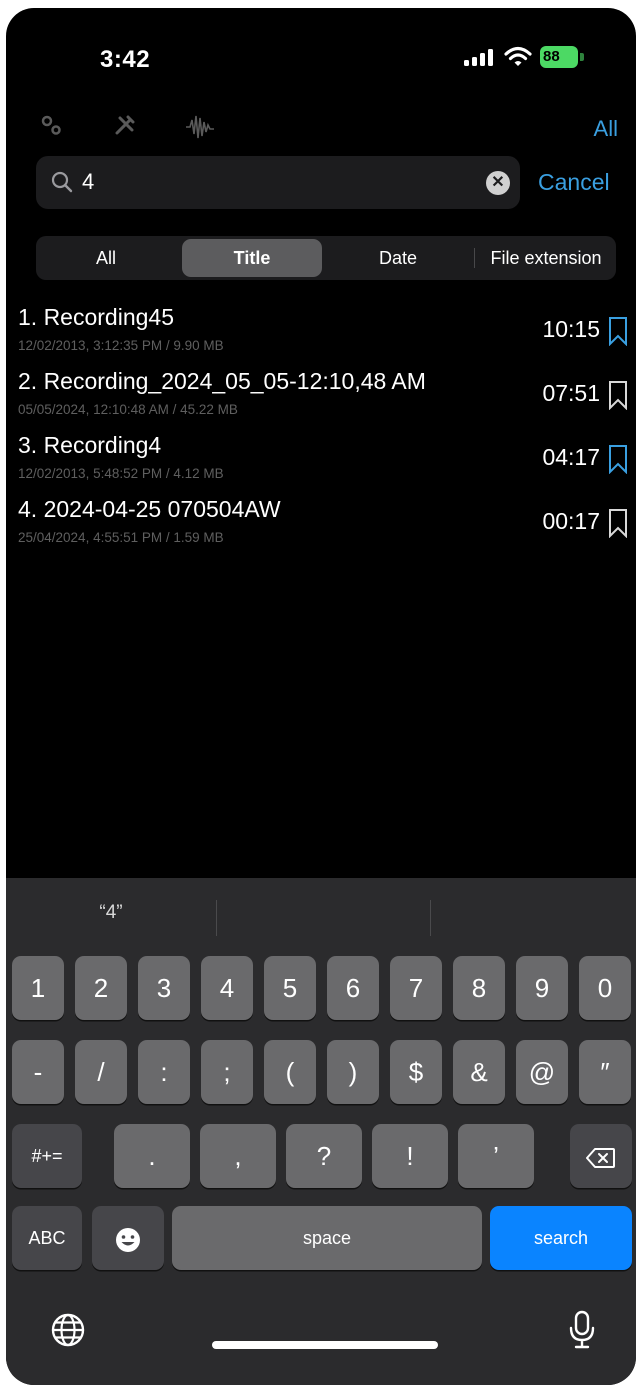 Image resolution: width=638 pixels, height=1385 pixels. What do you see at coordinates (200, 130) in the screenshot?
I see `waveform-icon` at bounding box center [200, 130].